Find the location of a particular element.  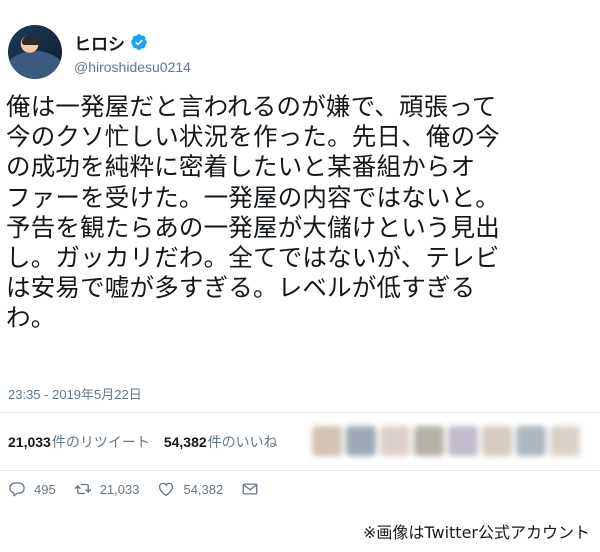

envelope-icon is located at coordinates (250, 489).